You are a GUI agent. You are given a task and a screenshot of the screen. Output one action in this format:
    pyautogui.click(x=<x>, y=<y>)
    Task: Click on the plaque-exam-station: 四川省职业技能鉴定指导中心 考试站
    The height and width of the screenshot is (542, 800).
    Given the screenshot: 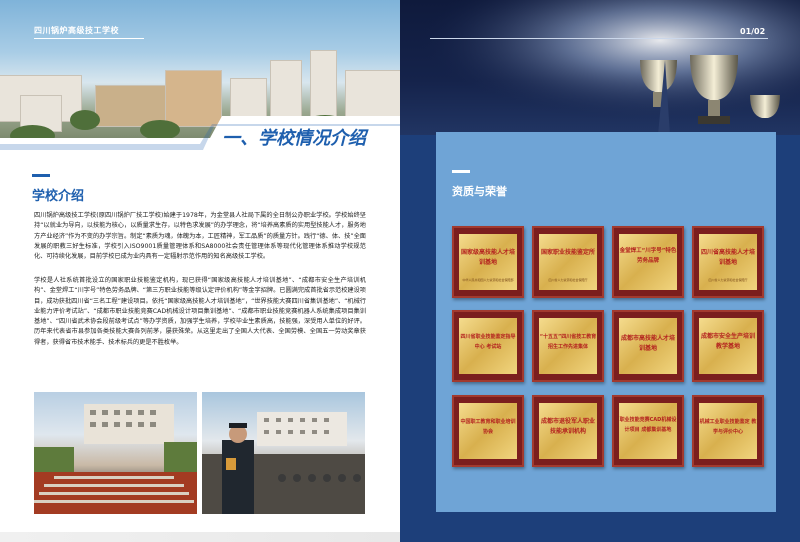 What is the action you would take?
    pyautogui.click(x=488, y=346)
    